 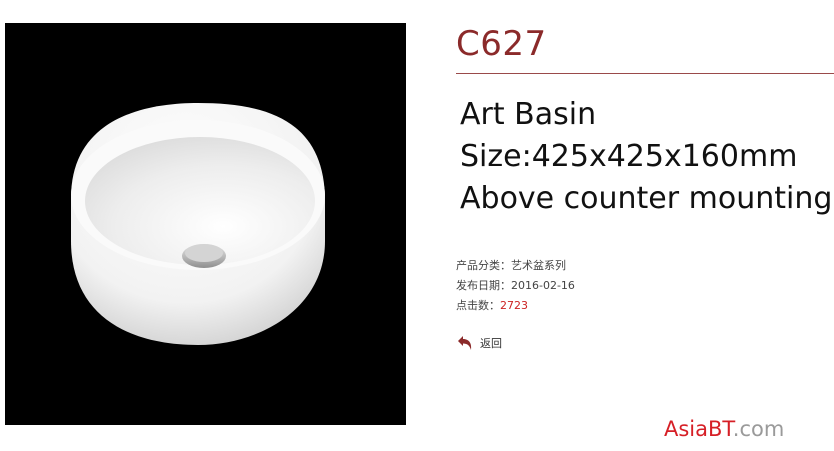 What do you see at coordinates (629, 156) in the screenshot?
I see `spec-size: Size:425x425x160mm` at bounding box center [629, 156].